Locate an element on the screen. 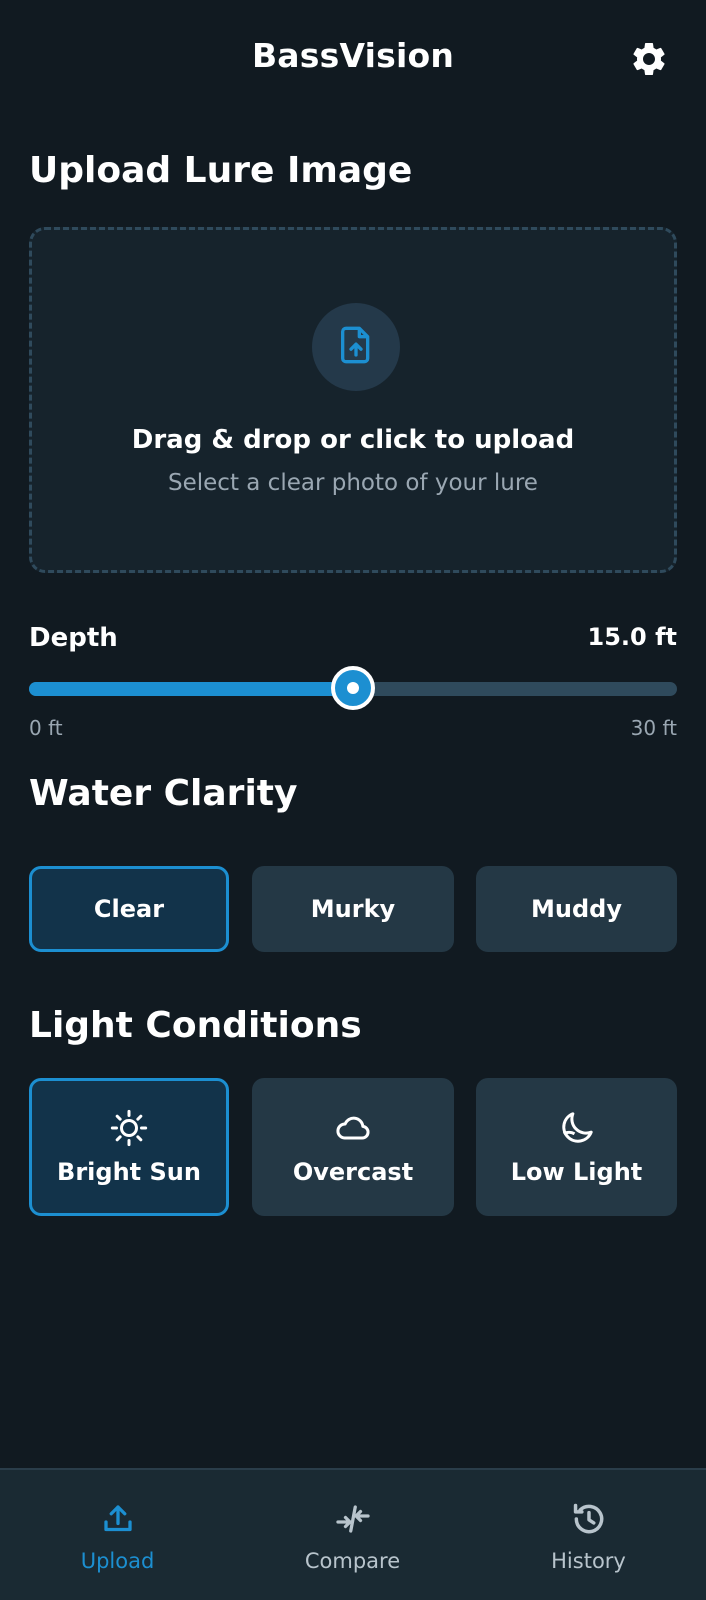  file-upload-icon is located at coordinates (356, 347).